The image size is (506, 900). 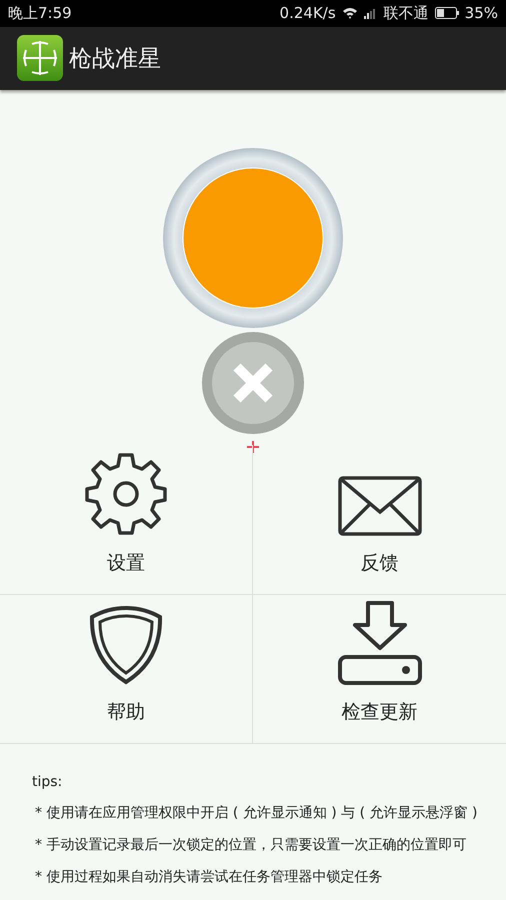 What do you see at coordinates (48, 782) in the screenshot?
I see `tips-heading: tips:` at bounding box center [48, 782].